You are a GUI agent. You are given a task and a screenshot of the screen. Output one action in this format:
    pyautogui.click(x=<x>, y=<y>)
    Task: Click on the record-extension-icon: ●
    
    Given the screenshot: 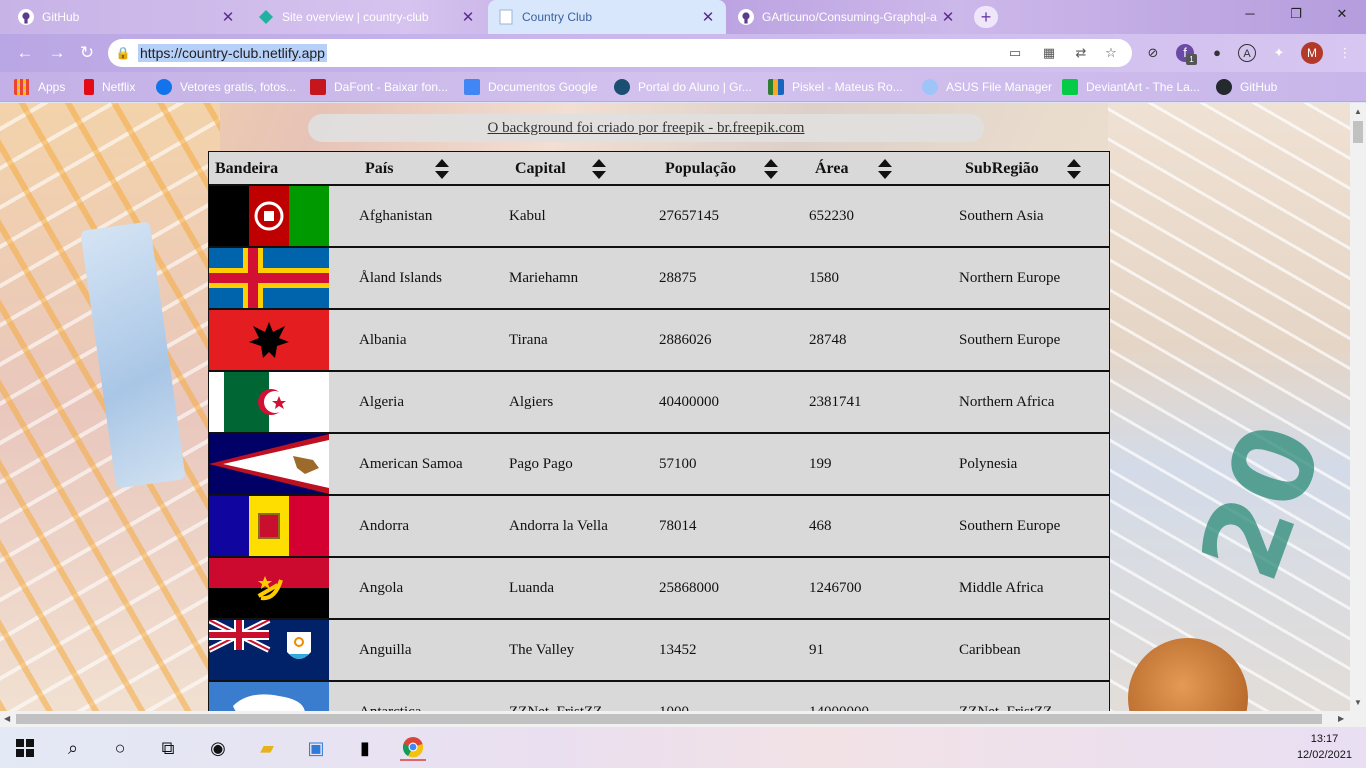 What is the action you would take?
    pyautogui.click(x=1217, y=53)
    